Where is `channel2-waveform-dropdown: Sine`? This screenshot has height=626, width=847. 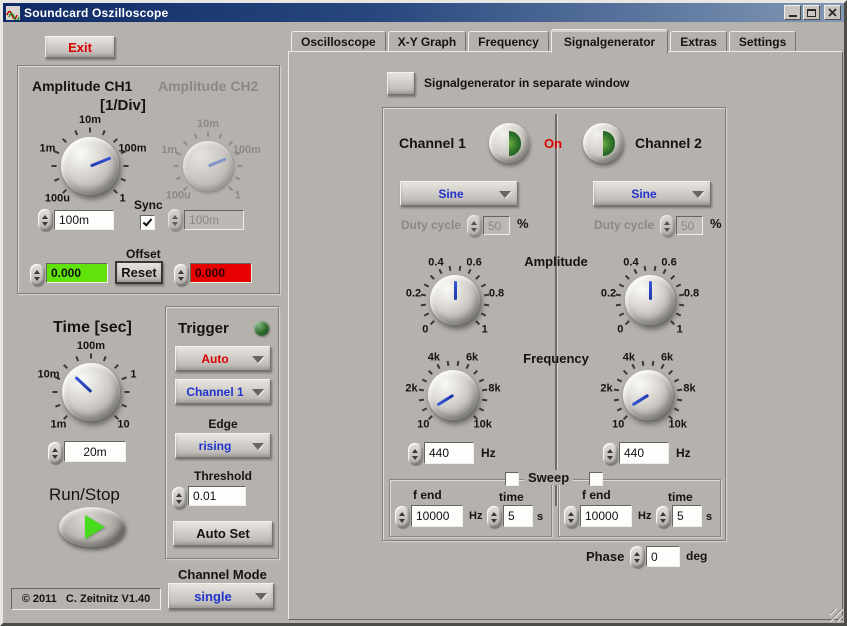 channel2-waveform-dropdown: Sine is located at coordinates (652, 193).